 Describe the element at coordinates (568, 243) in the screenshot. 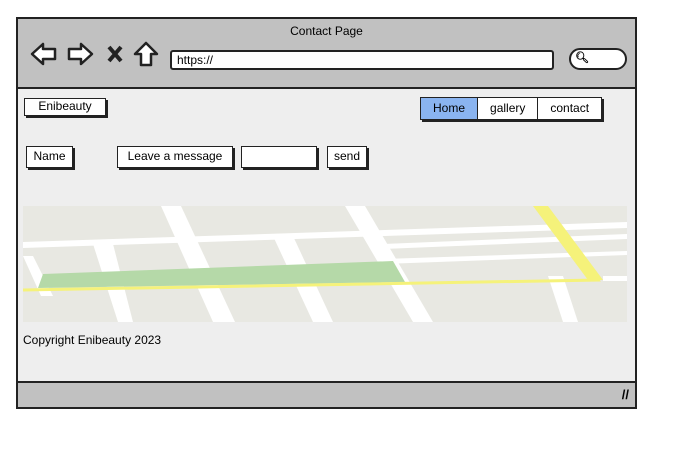

I see `map-highway` at that location.